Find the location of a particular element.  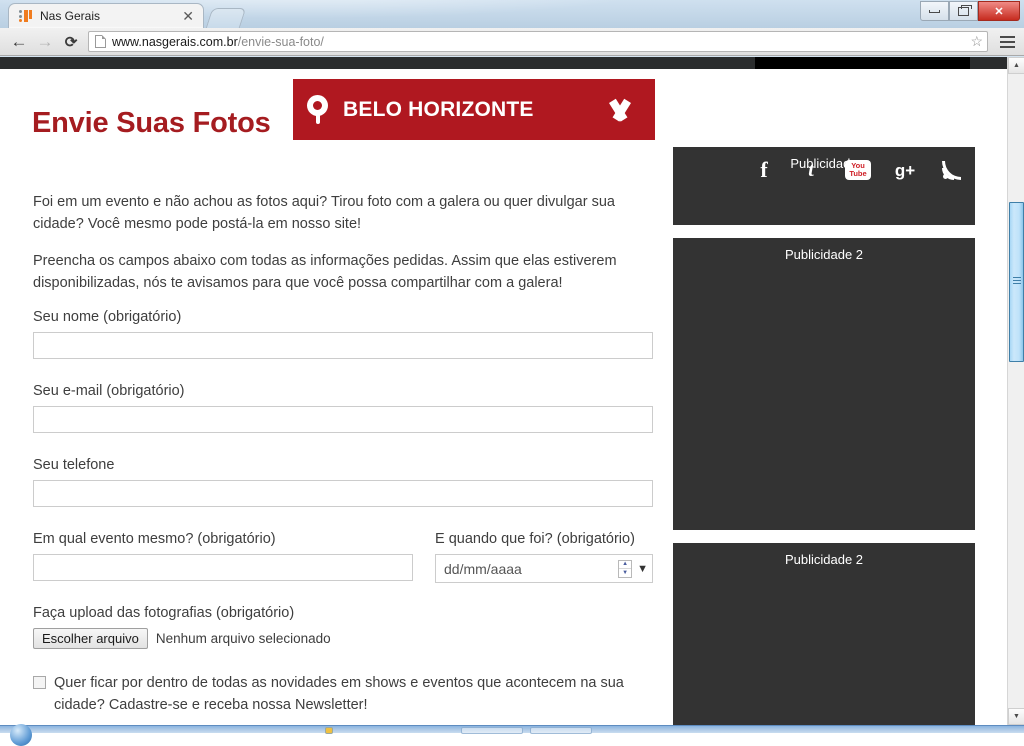

map-pin-icon is located at coordinates (318, 109).